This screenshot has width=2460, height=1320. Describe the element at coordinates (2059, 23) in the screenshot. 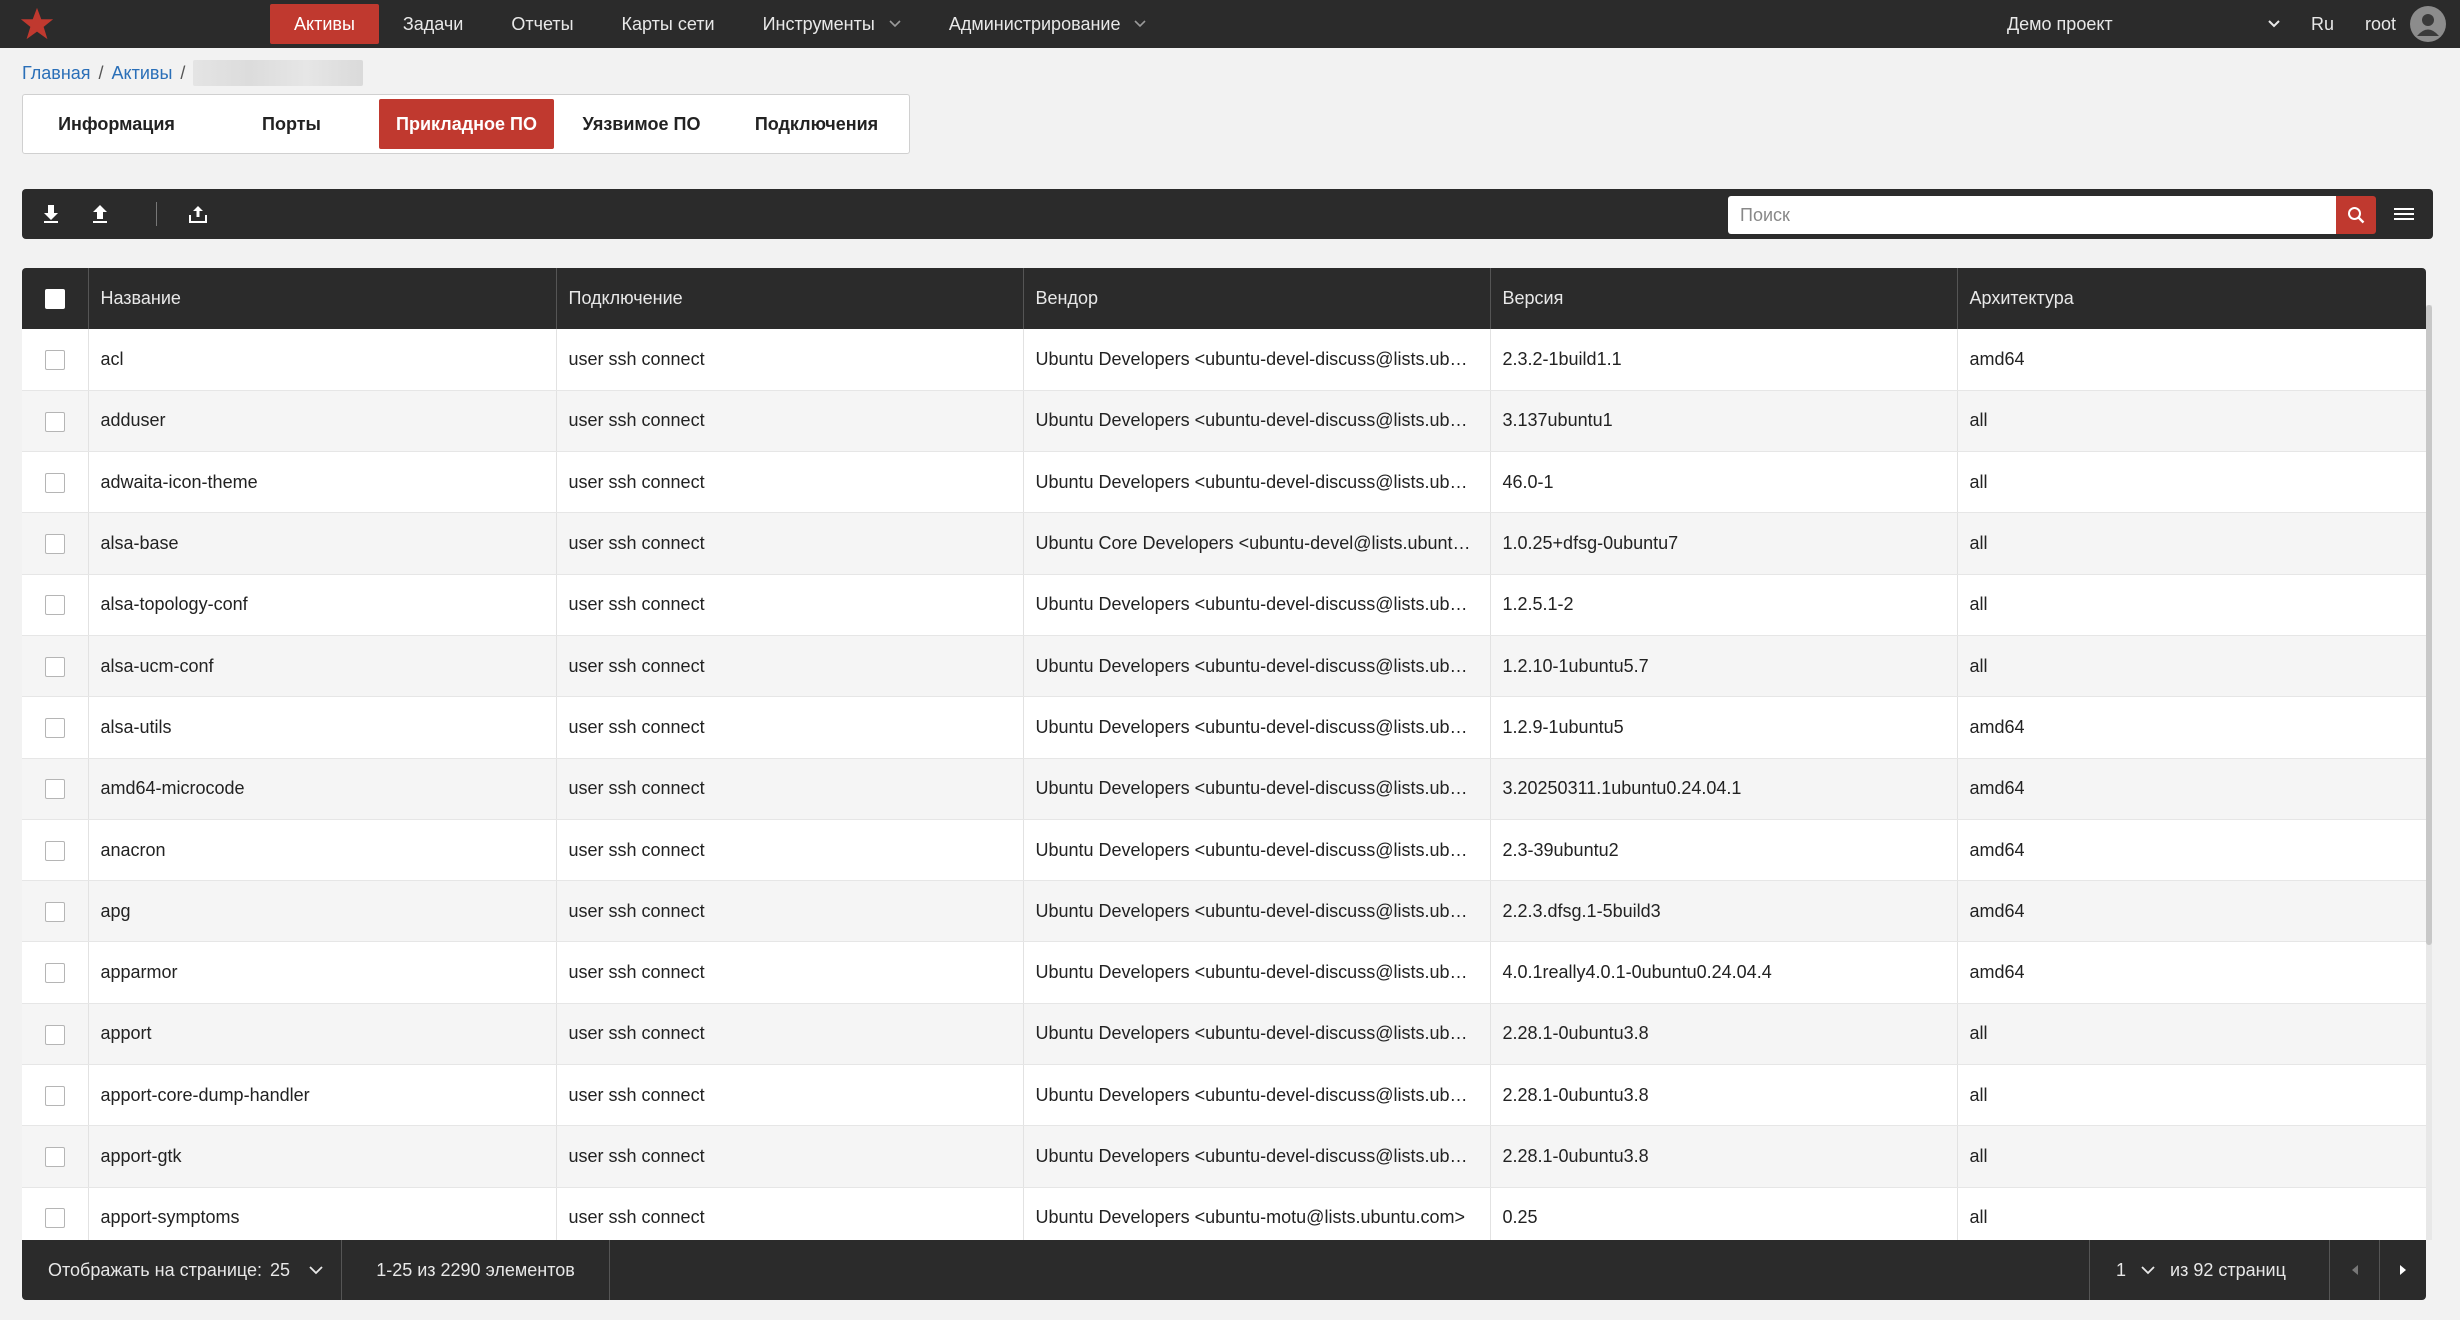

I see `project-name: Демо проект` at that location.